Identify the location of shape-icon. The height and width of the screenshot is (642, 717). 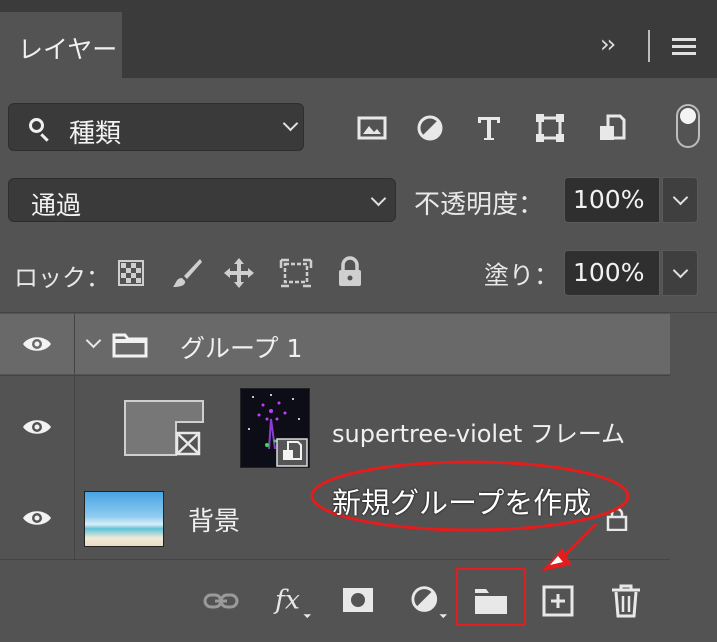
(550, 128).